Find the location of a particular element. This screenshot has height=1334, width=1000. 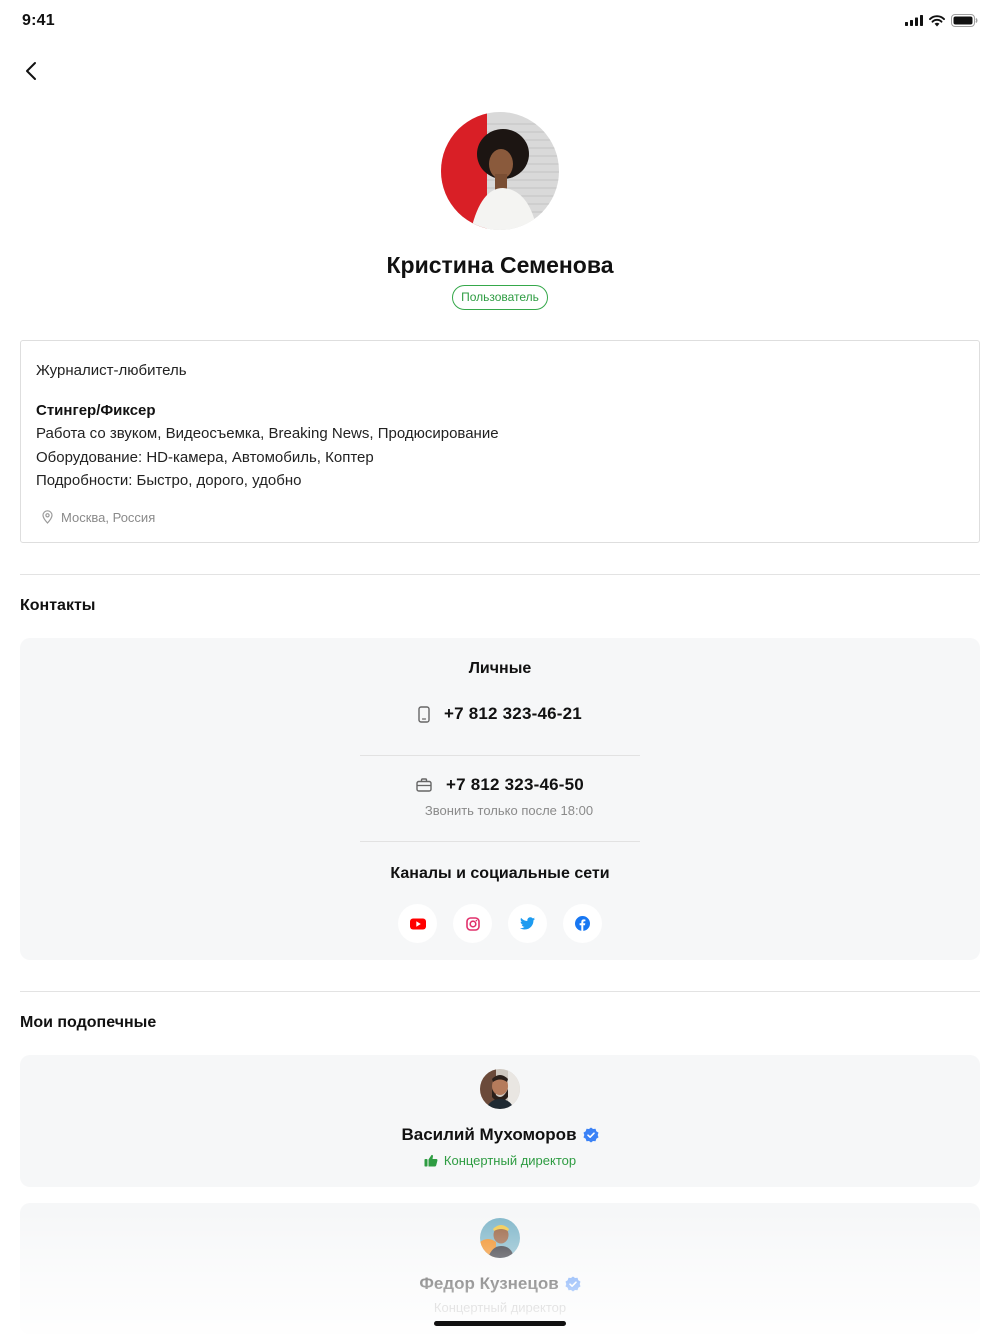

mobile-phone-row: +7 812 323-46-21 is located at coordinates (500, 714).